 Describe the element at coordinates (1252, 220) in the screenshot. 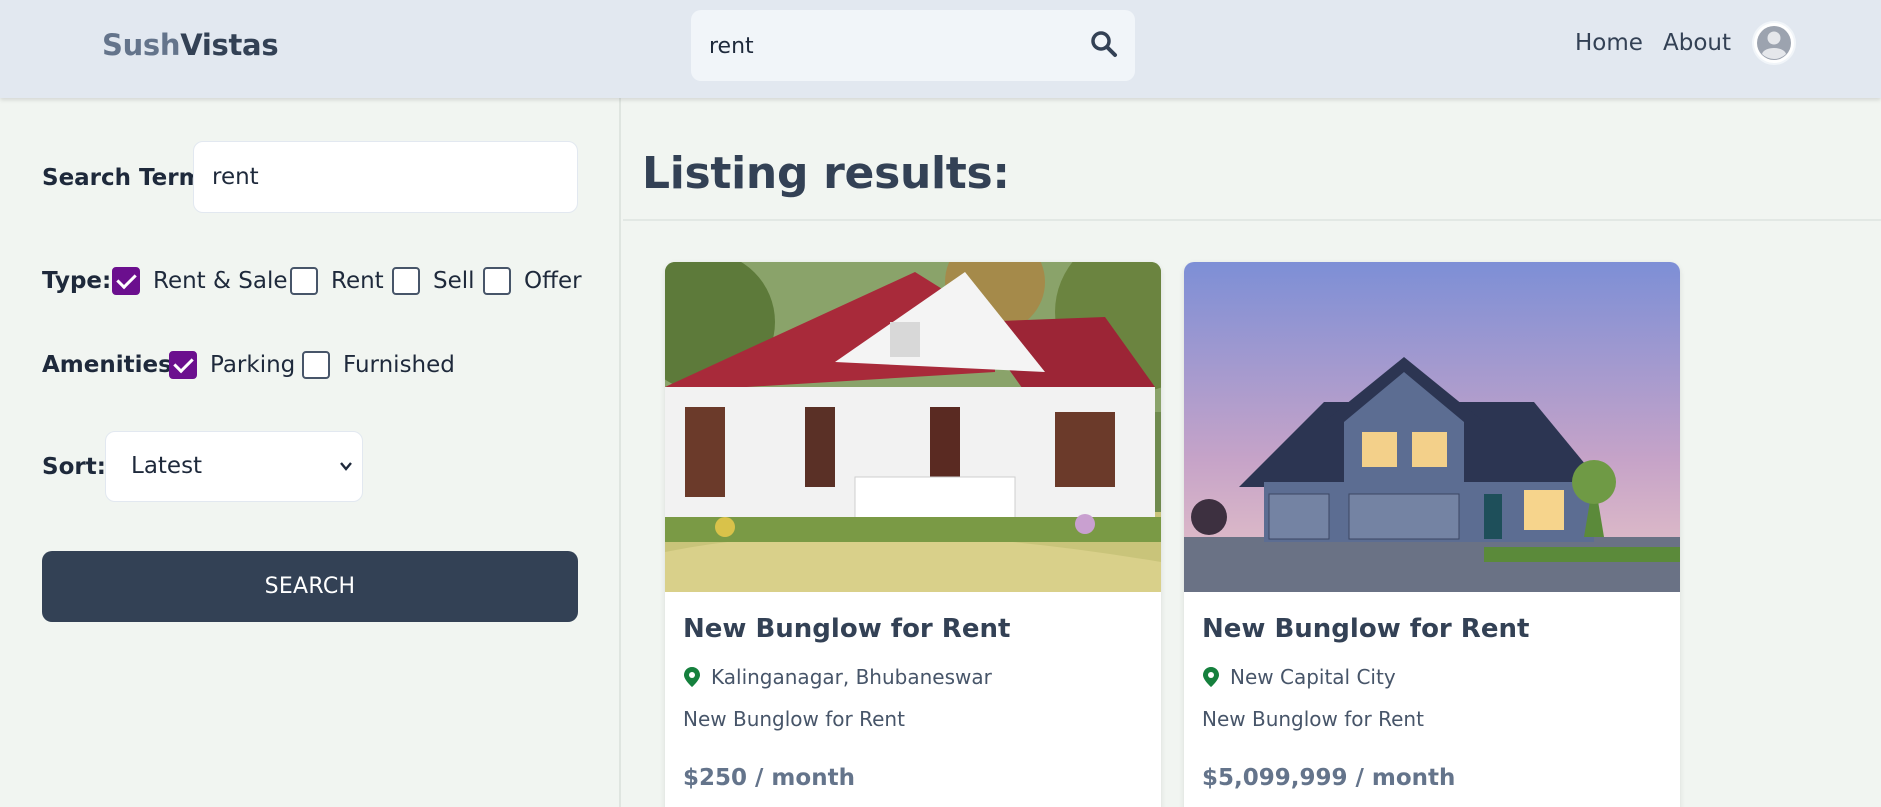

I see `title-divider` at that location.